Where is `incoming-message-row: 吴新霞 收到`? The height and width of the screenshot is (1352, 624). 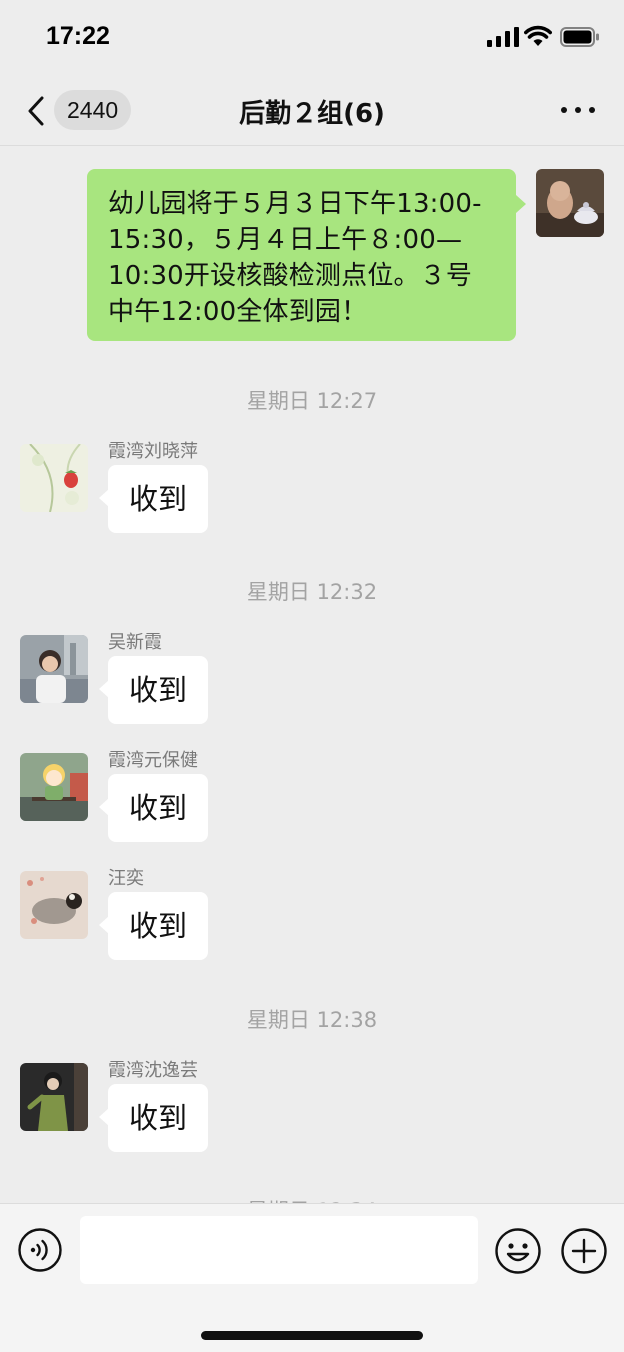
incoming-message-row: 吴新霞 收到 is located at coordinates (312, 678).